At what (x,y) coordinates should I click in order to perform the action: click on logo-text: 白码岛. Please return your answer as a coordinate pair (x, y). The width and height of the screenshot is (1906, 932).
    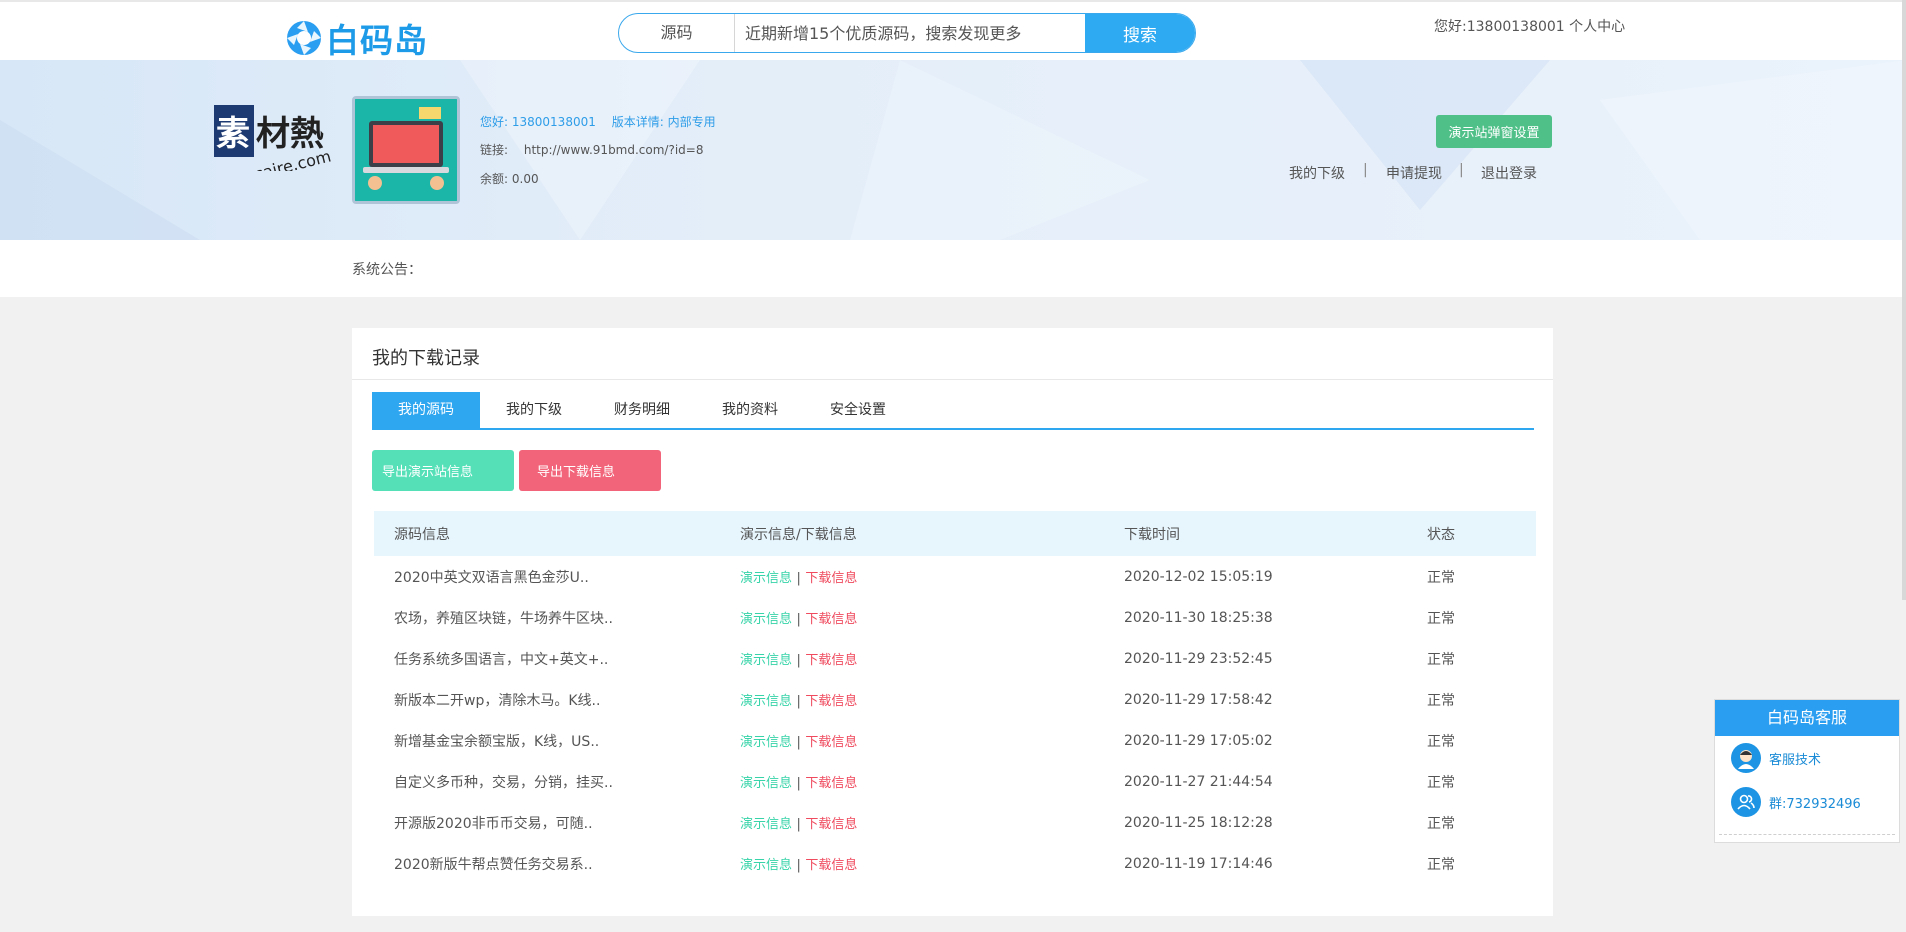
    Looking at the image, I should click on (377, 40).